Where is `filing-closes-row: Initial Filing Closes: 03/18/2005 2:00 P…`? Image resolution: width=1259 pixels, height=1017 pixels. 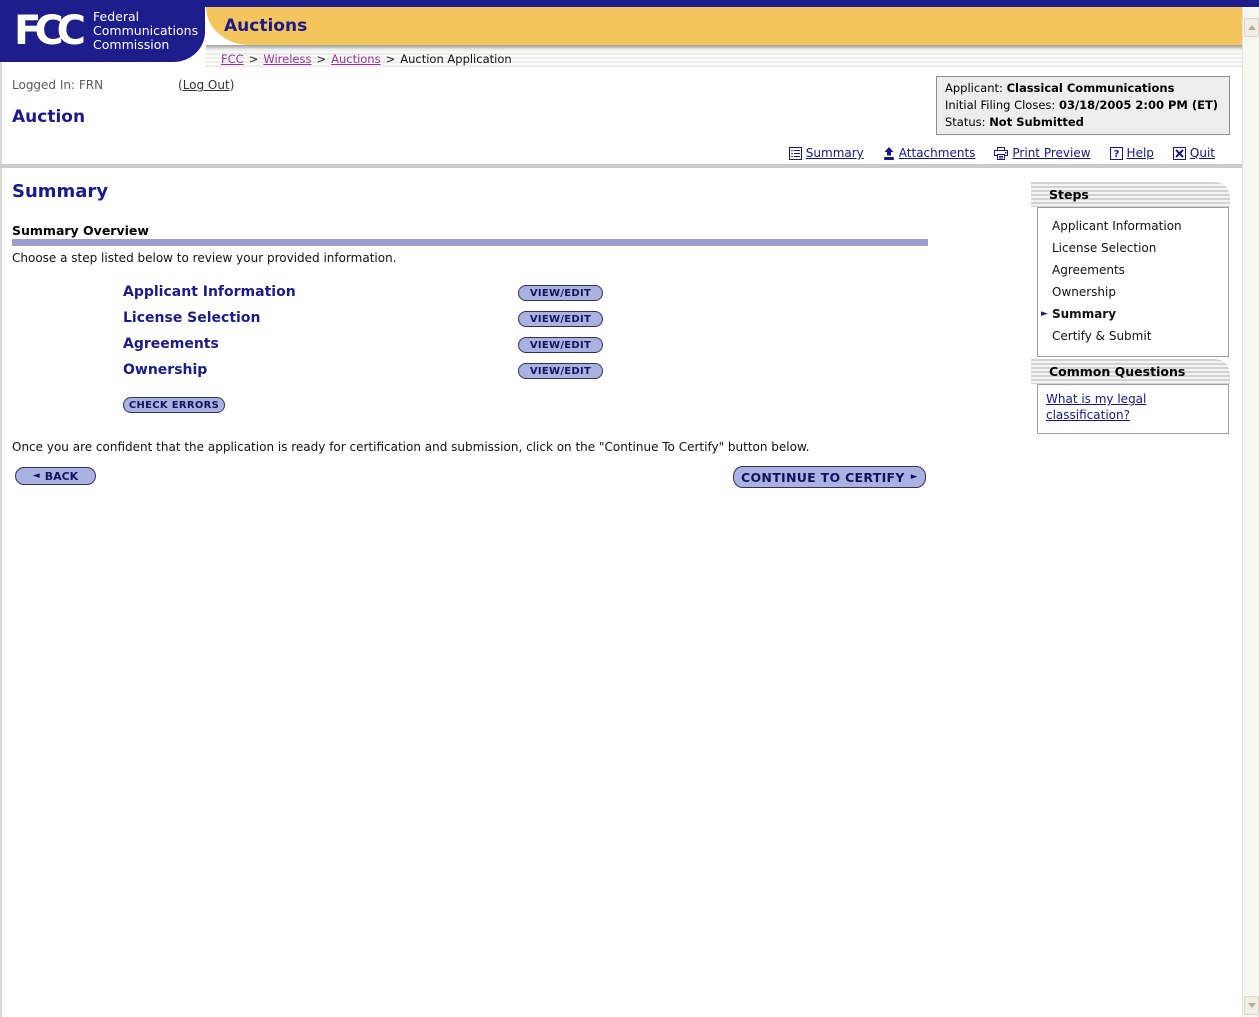
filing-closes-row: Initial Filing Closes: 03/18/2005 2:00 P… is located at coordinates (1082, 105).